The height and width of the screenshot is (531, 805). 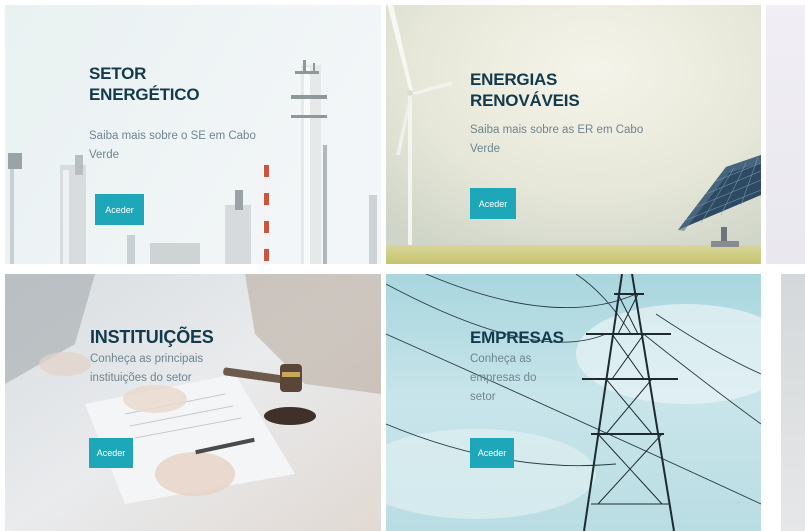 What do you see at coordinates (557, 139) in the screenshot?
I see `card-description: Saiba mais sobre as ER em Cabo Verde` at bounding box center [557, 139].